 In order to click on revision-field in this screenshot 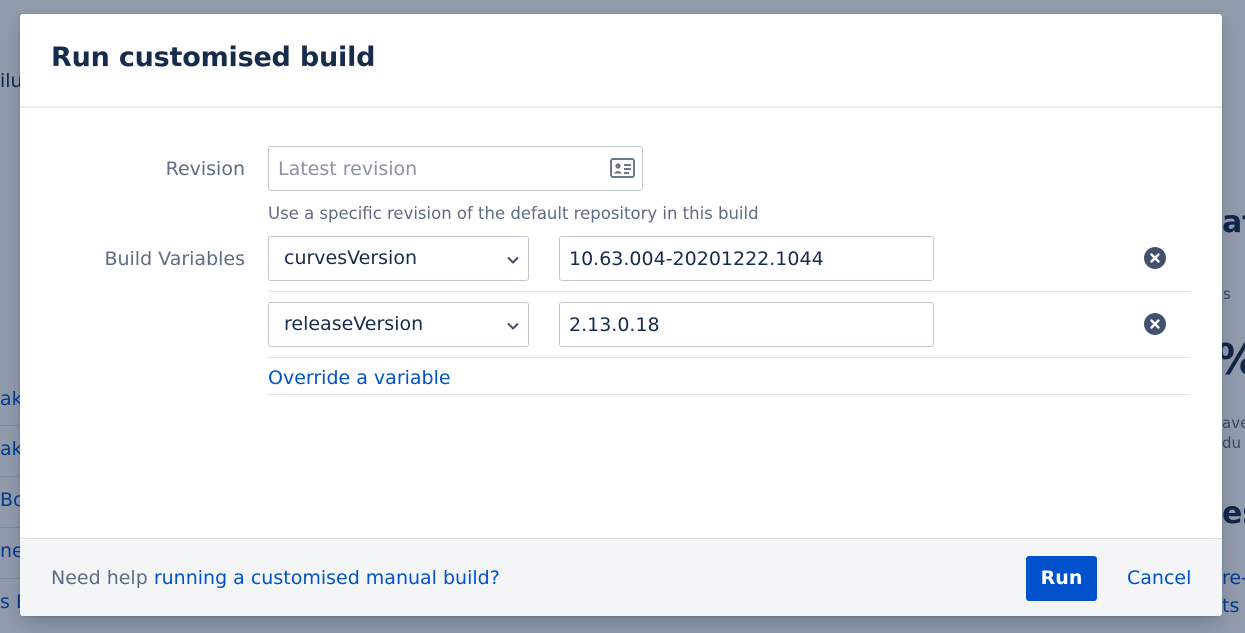, I will do `click(455, 168)`.